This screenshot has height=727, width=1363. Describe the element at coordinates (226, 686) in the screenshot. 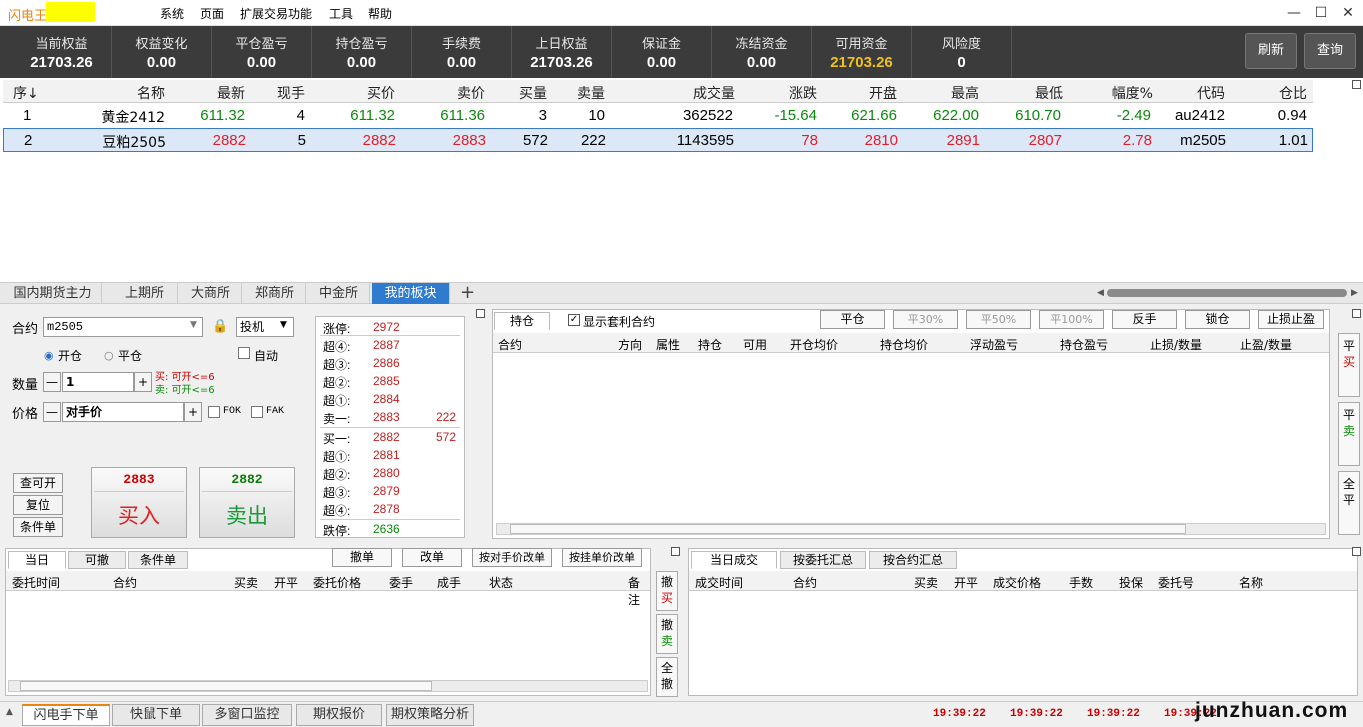

I see `orders-scrollbar-thumb` at that location.